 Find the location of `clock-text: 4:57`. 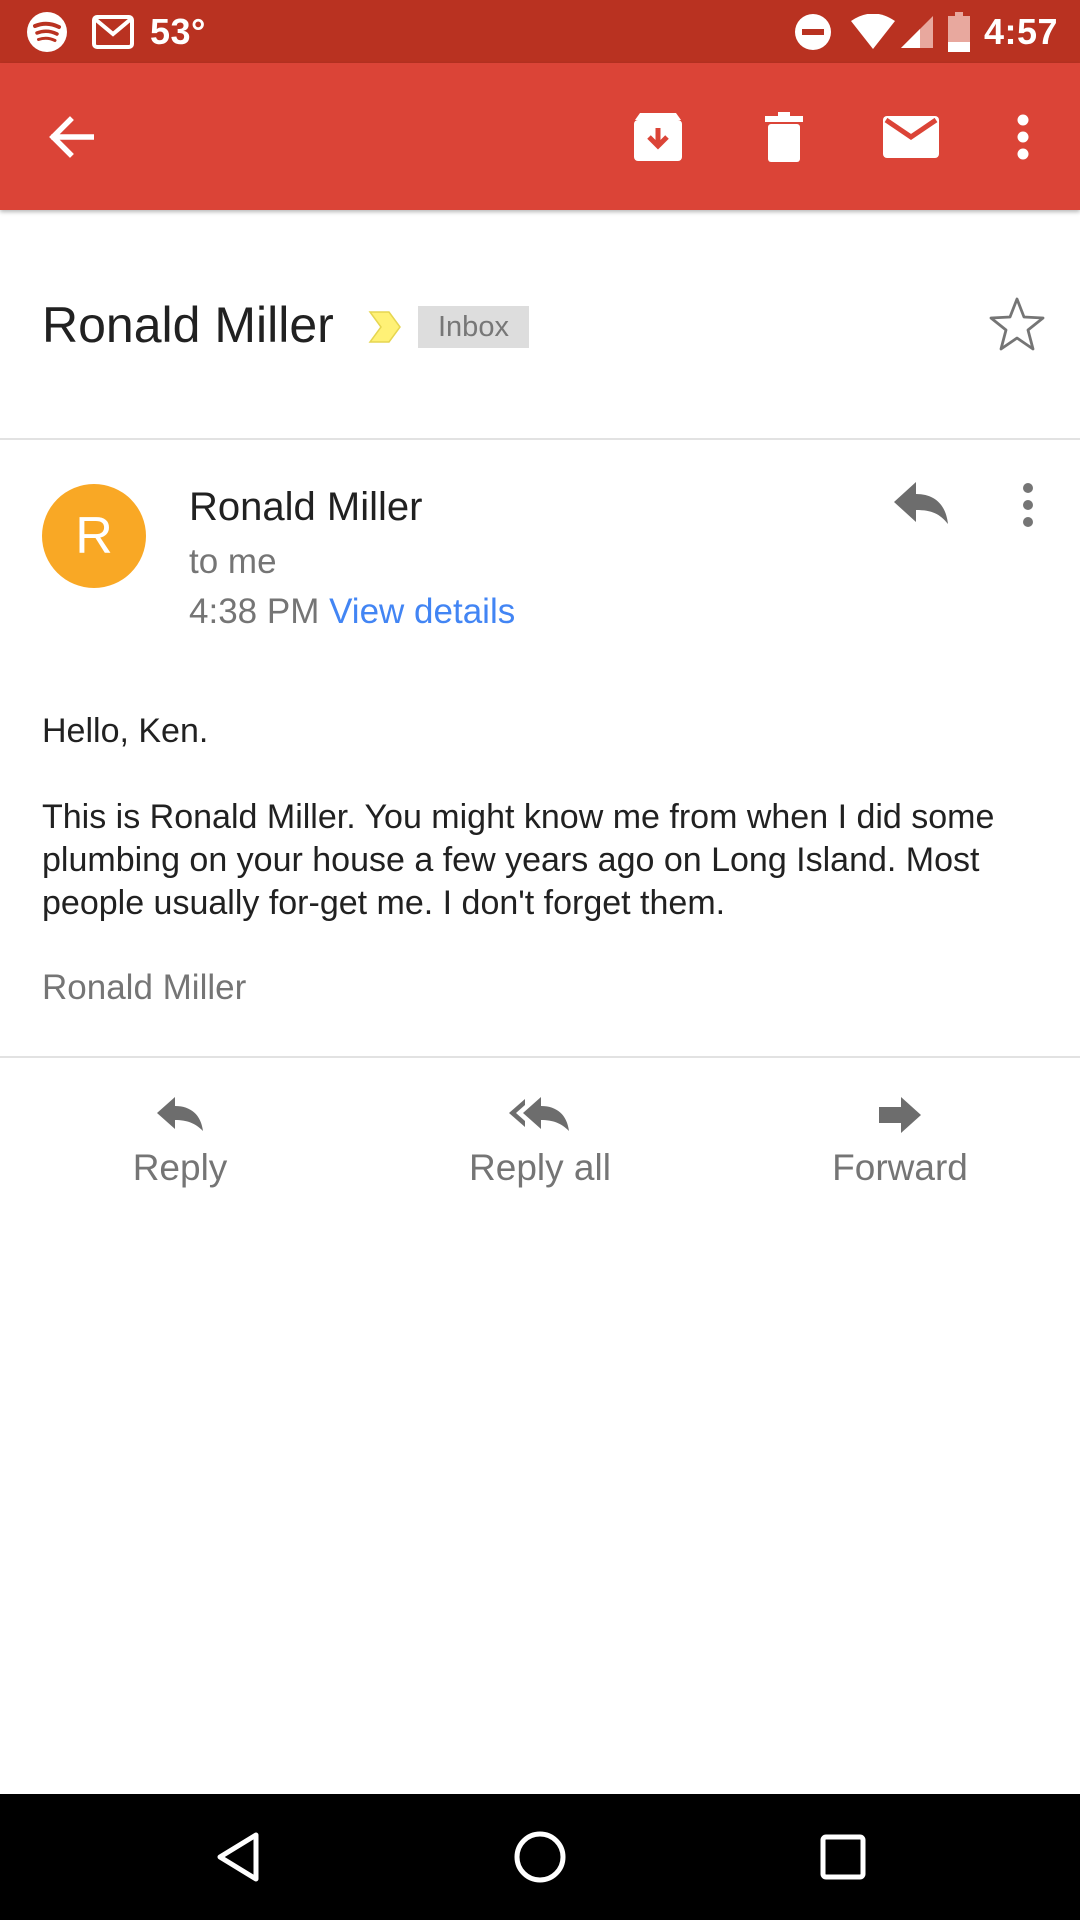

clock-text: 4:57 is located at coordinates (1020, 31).